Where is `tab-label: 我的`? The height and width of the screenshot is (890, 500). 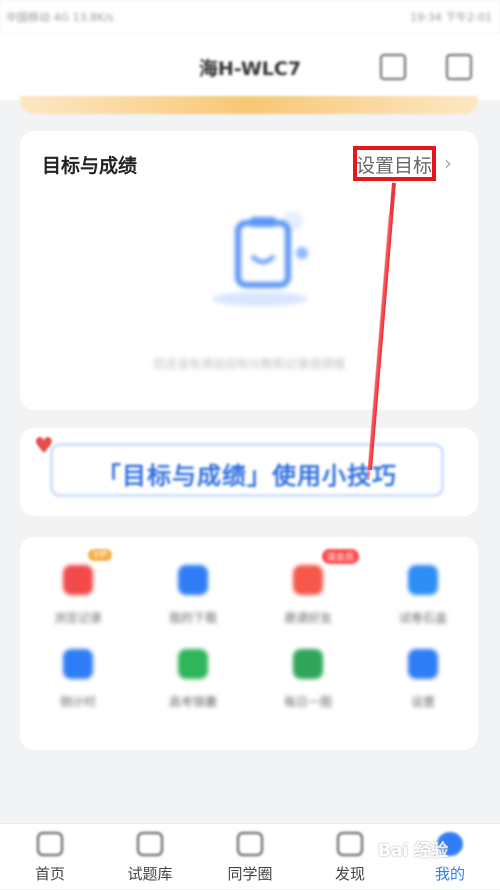 tab-label: 我的 is located at coordinates (449, 874).